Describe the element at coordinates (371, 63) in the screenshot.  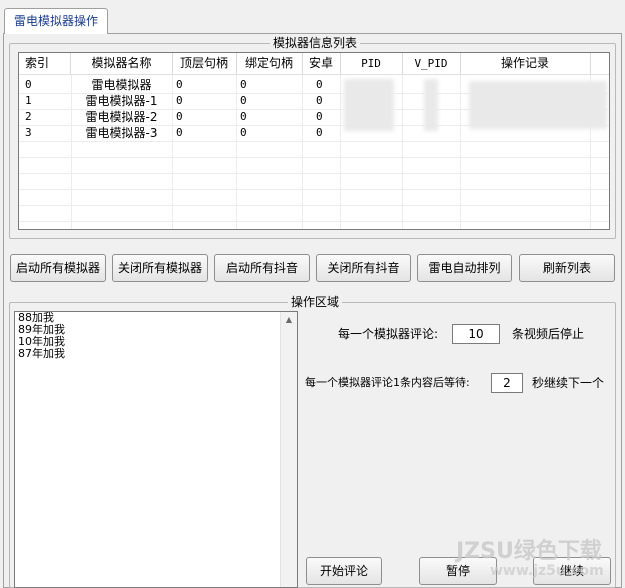
I see `header-pid: PID` at that location.